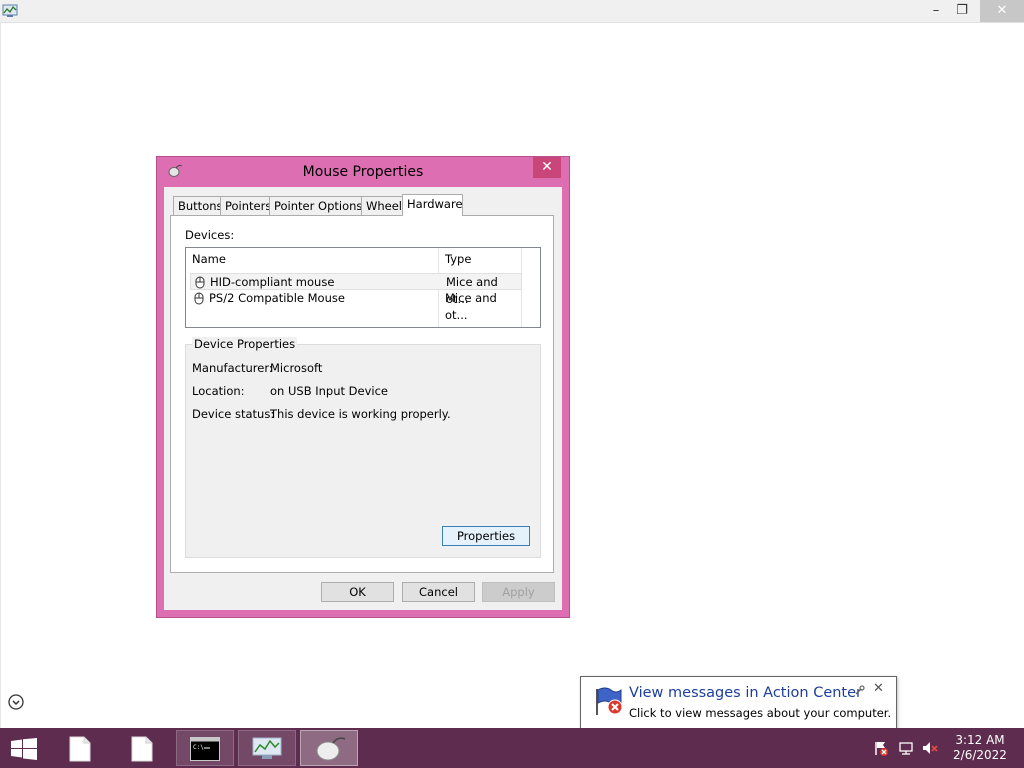 This screenshot has width=1024, height=768. I want to click on location-label: Location:, so click(218, 391).